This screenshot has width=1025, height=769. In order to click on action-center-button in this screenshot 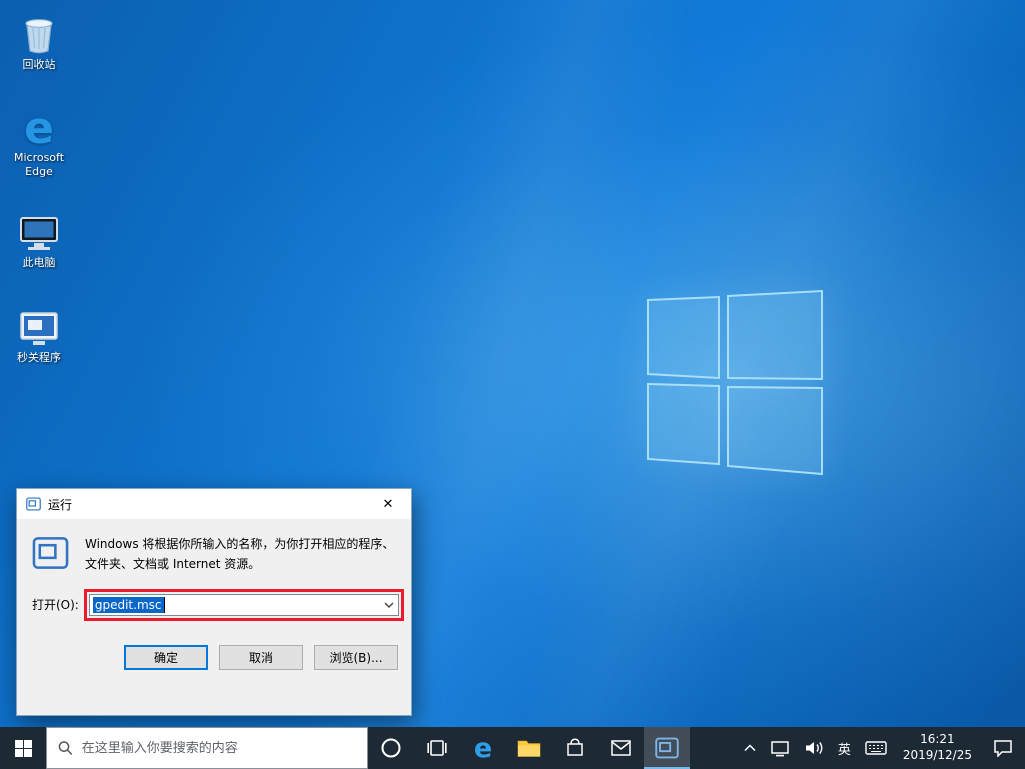, I will do `click(1003, 748)`.